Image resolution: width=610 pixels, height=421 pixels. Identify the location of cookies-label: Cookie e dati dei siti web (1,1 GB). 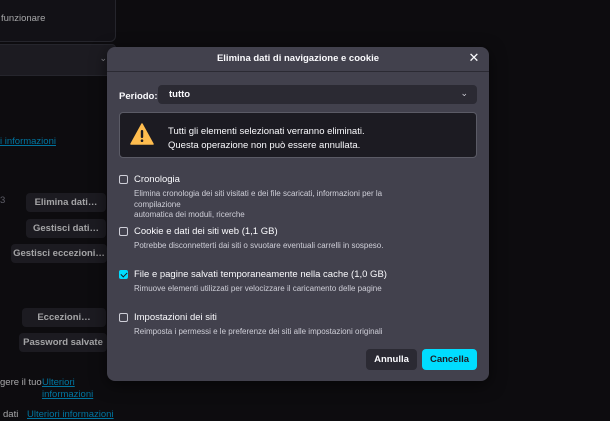
(206, 231).